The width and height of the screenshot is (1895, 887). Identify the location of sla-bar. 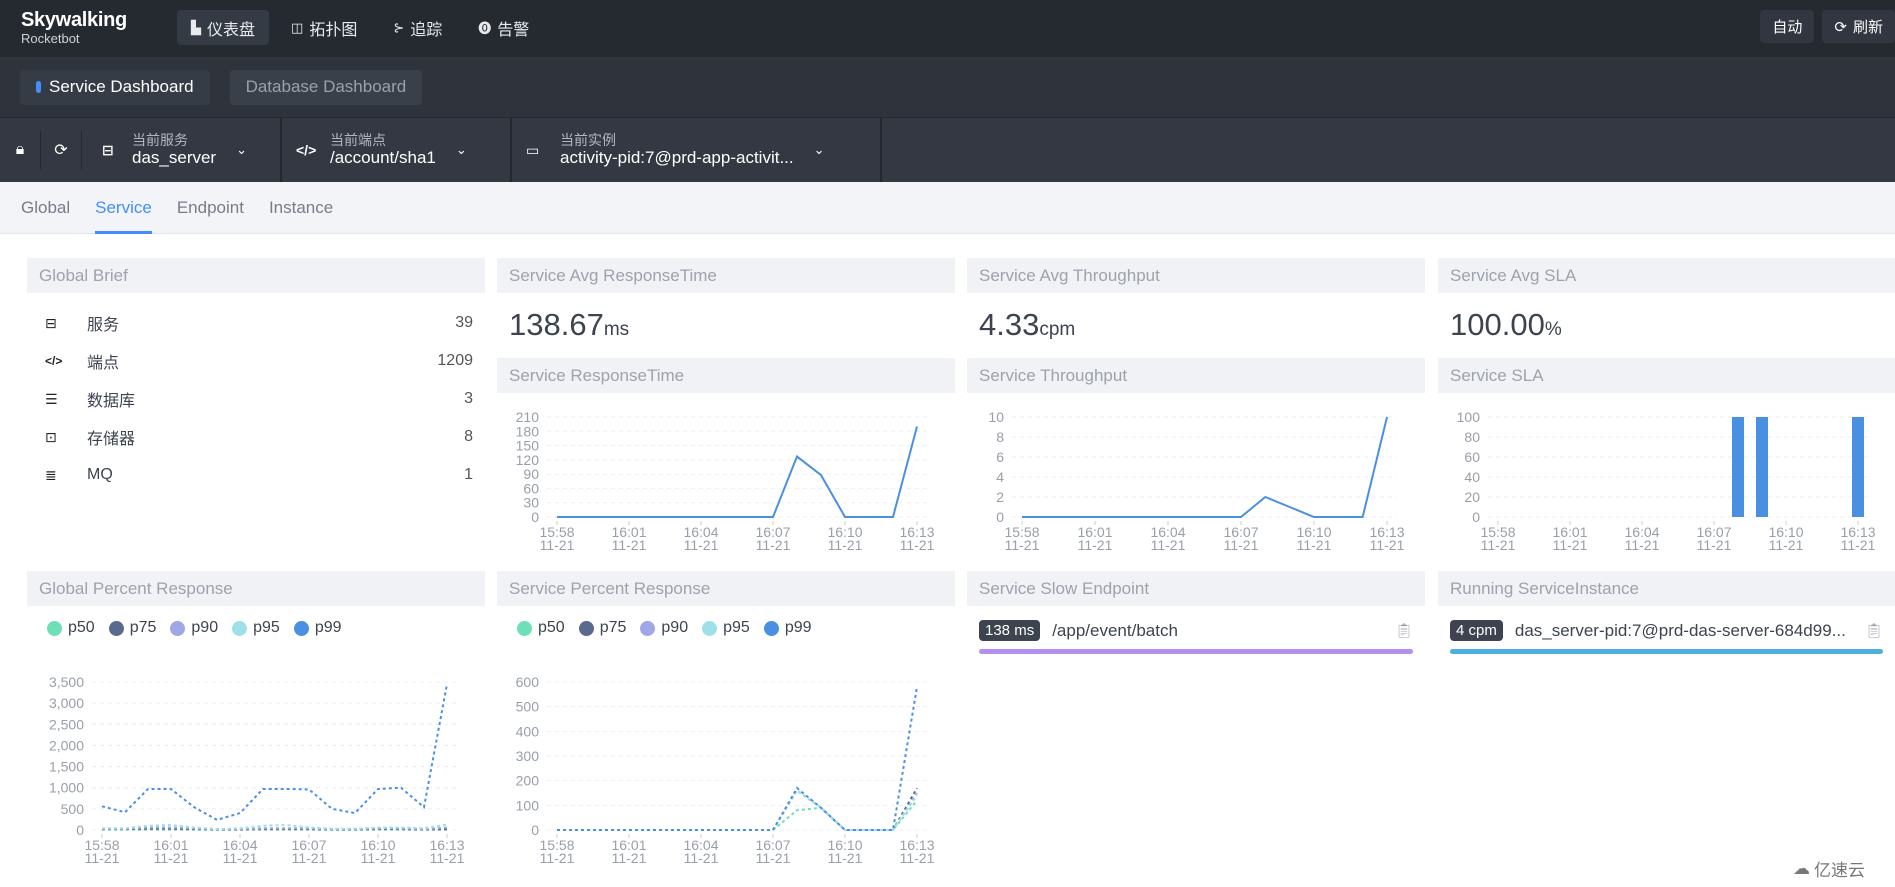
(1858, 467).